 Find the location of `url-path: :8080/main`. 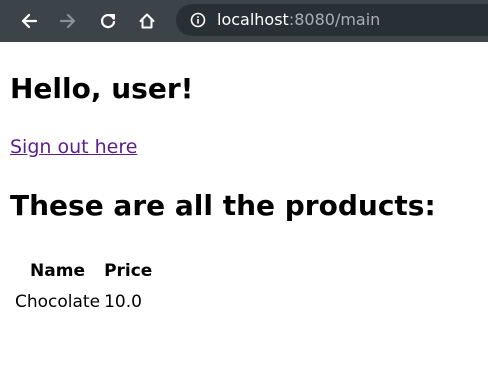

url-path: :8080/main is located at coordinates (334, 19).